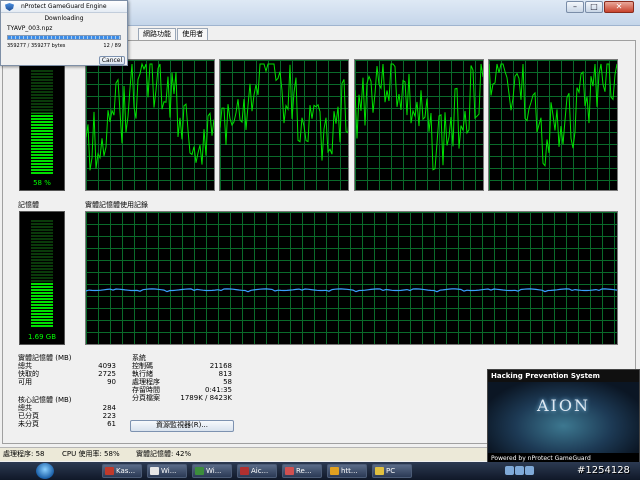 The image size is (640, 480). Describe the element at coordinates (563, 418) in the screenshot. I see `aion-splash-art` at that location.